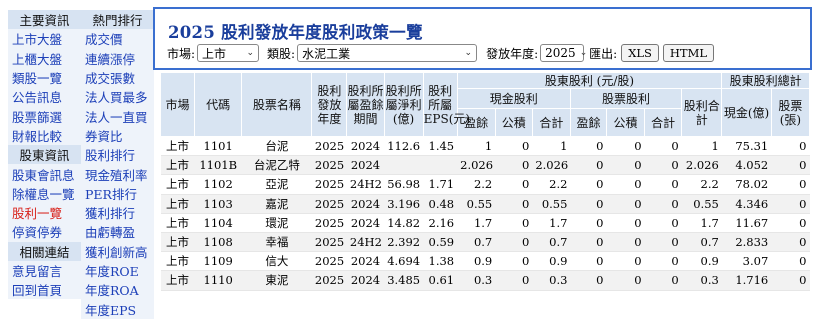 This screenshot has width=820, height=320. I want to click on export-xls-button: XLS, so click(640, 53).